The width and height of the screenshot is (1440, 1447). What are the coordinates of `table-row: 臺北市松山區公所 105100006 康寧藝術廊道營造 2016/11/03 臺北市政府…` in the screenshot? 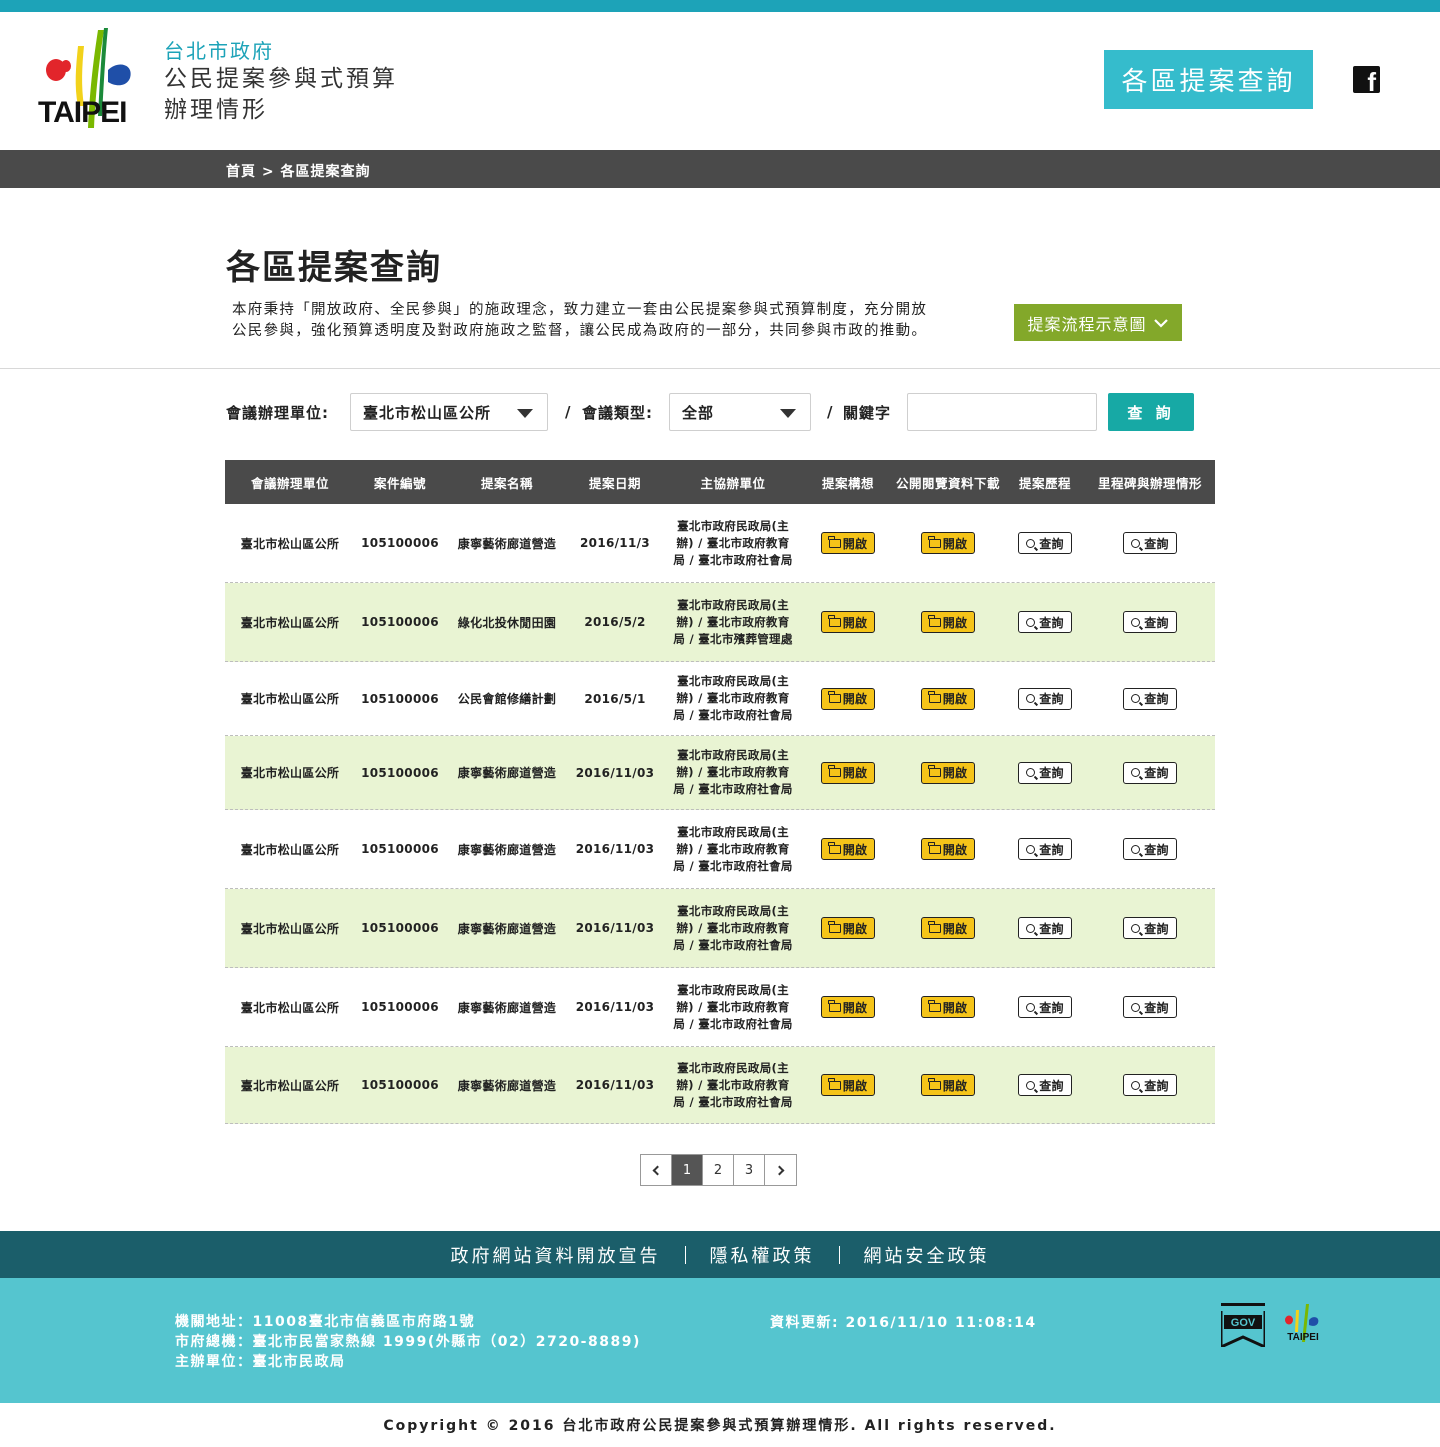 It's located at (720, 1085).